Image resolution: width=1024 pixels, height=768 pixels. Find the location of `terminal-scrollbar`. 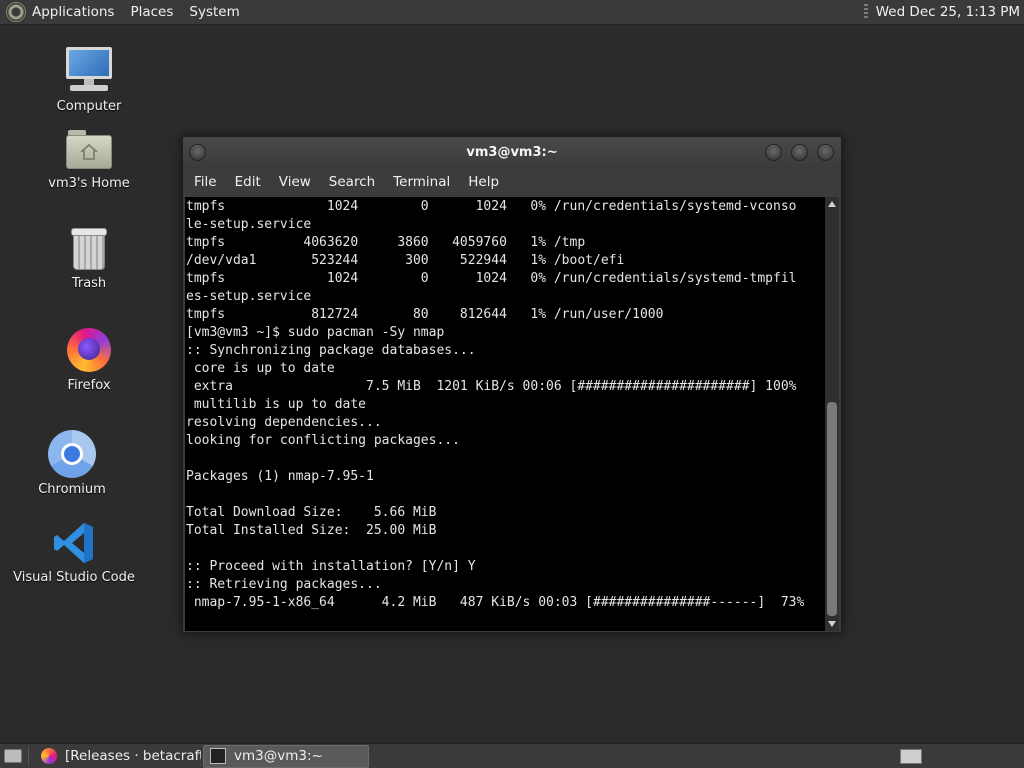

terminal-scrollbar is located at coordinates (832, 414).